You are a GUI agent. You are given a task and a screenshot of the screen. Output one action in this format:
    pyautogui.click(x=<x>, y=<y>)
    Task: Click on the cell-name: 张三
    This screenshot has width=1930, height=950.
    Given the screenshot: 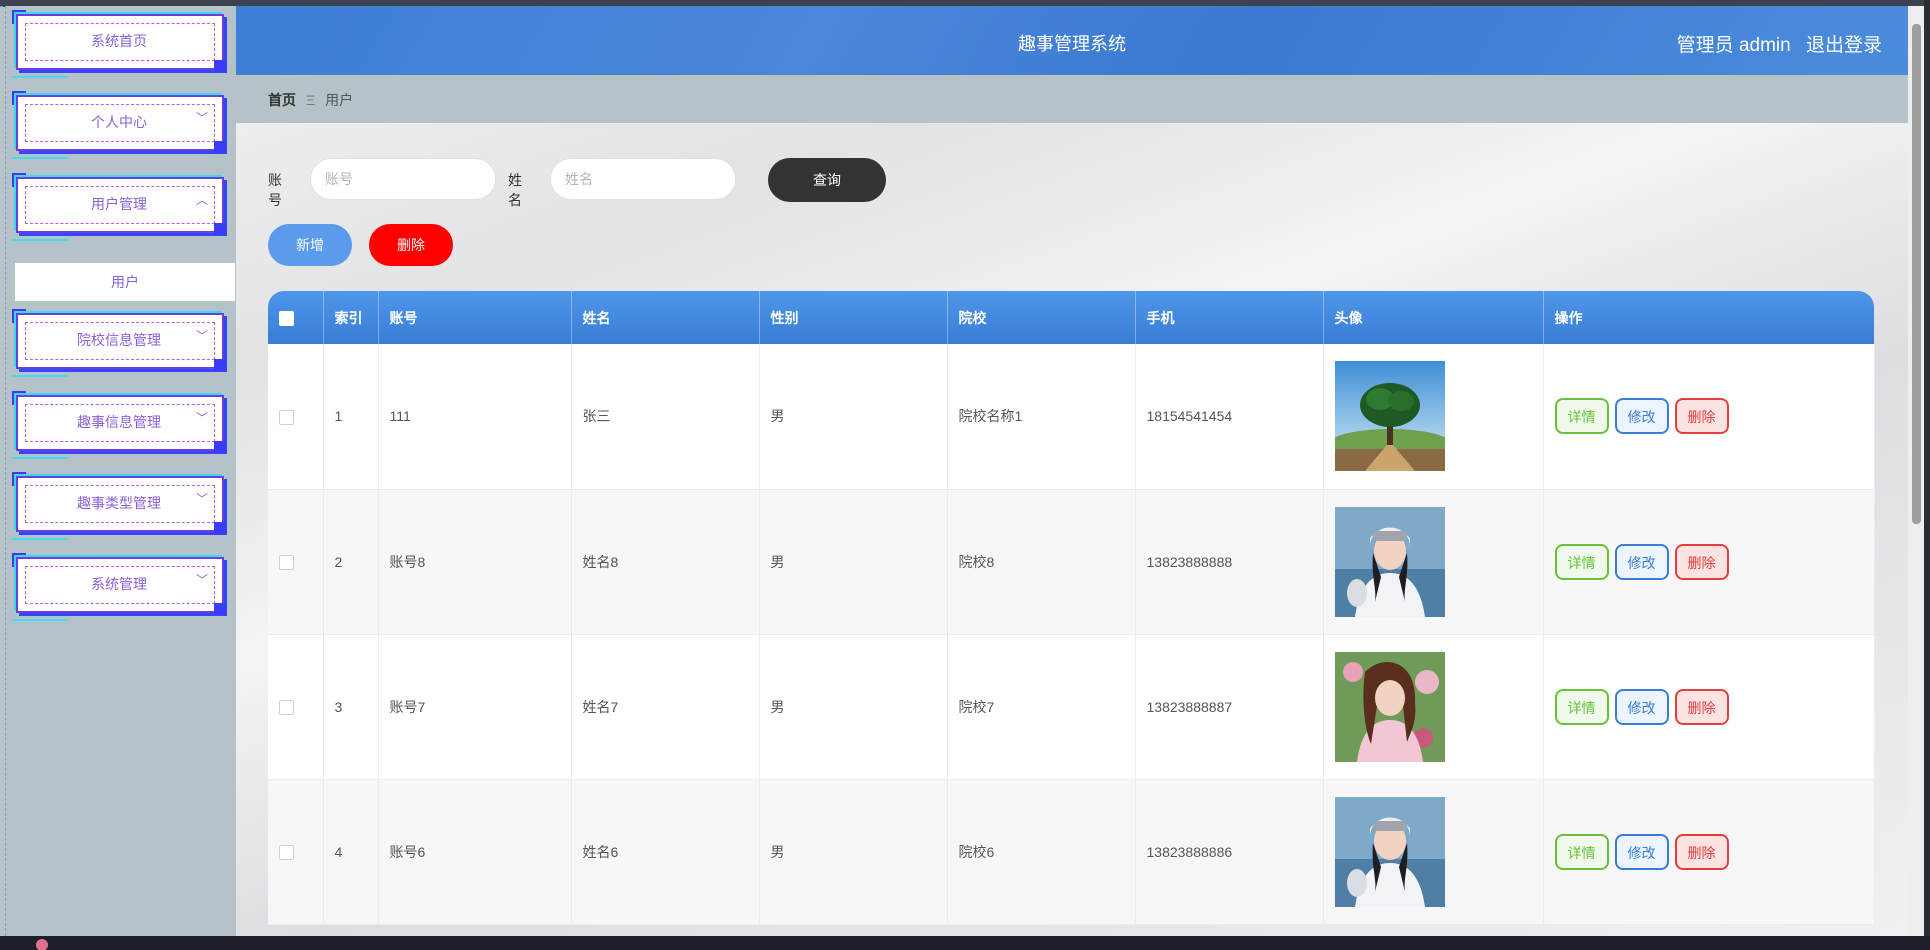 What is the action you would take?
    pyautogui.click(x=665, y=417)
    